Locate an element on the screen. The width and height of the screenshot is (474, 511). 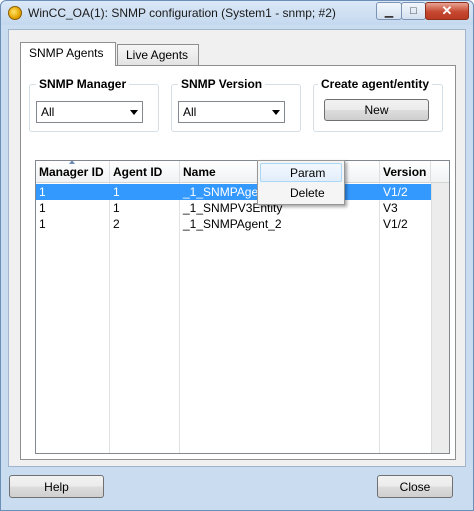
cell-agent-id: 2 is located at coordinates (116, 224).